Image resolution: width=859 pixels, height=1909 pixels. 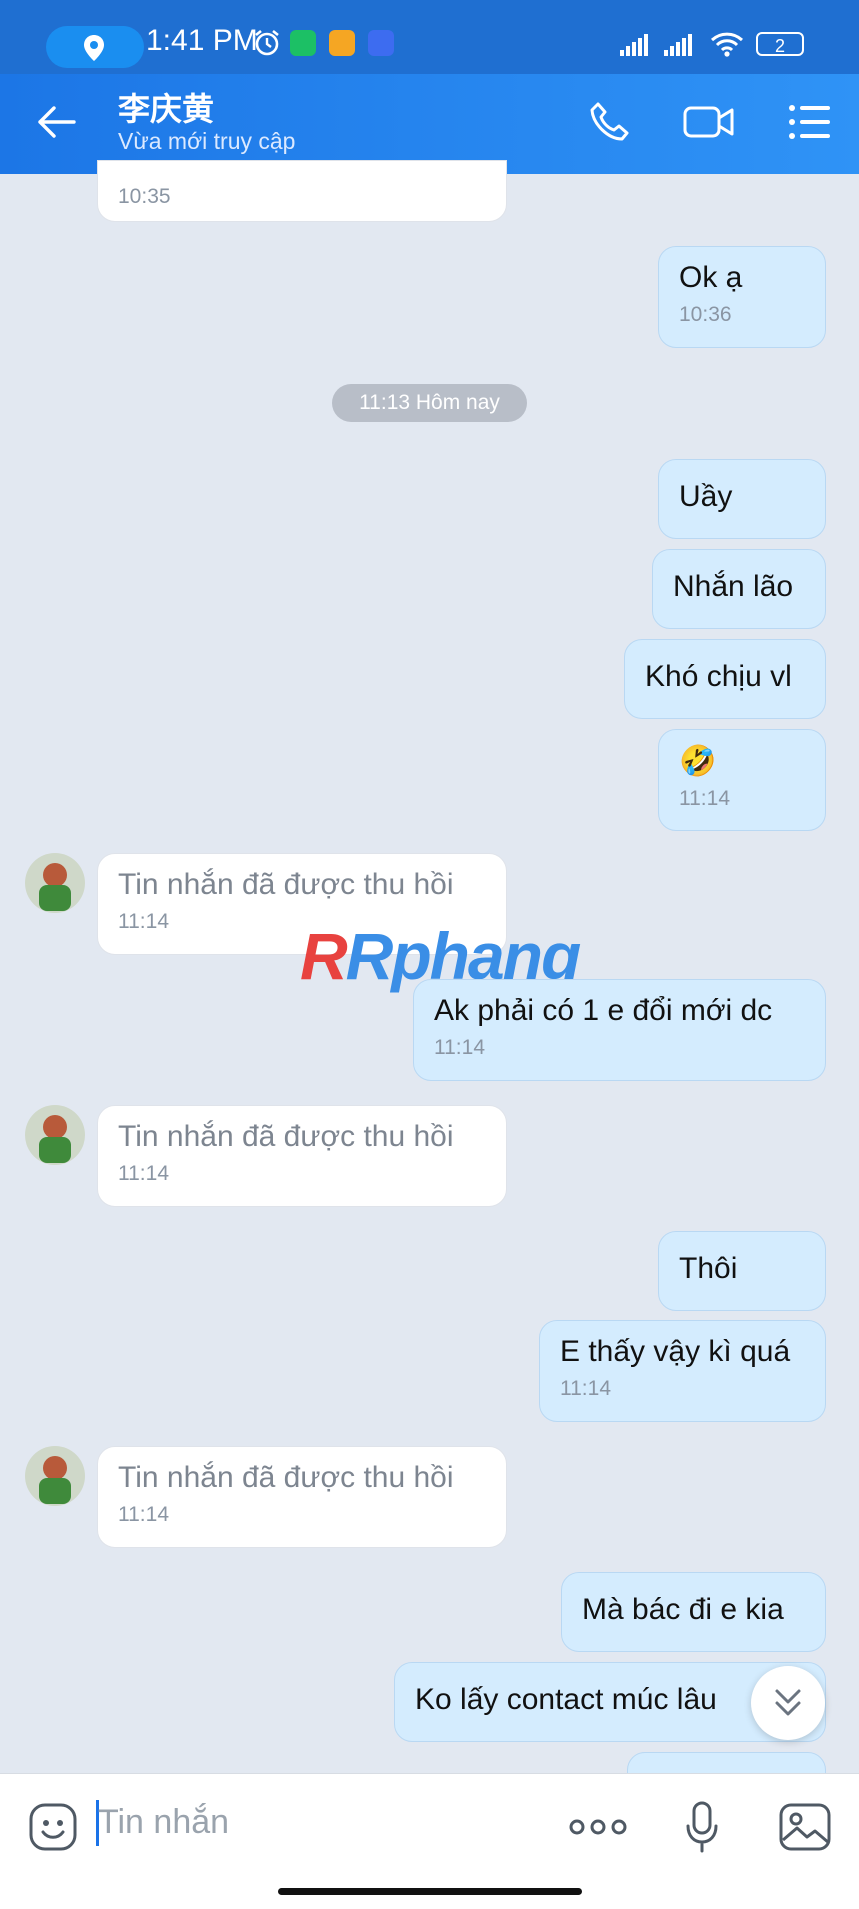 I want to click on message-time: 10:35, so click(x=144, y=196).